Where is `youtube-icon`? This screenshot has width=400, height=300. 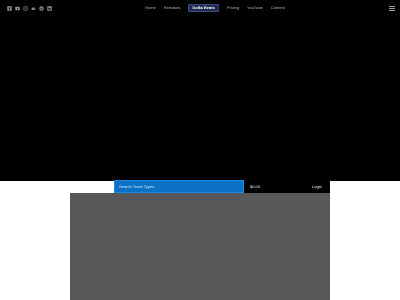 youtube-icon is located at coordinates (17, 8).